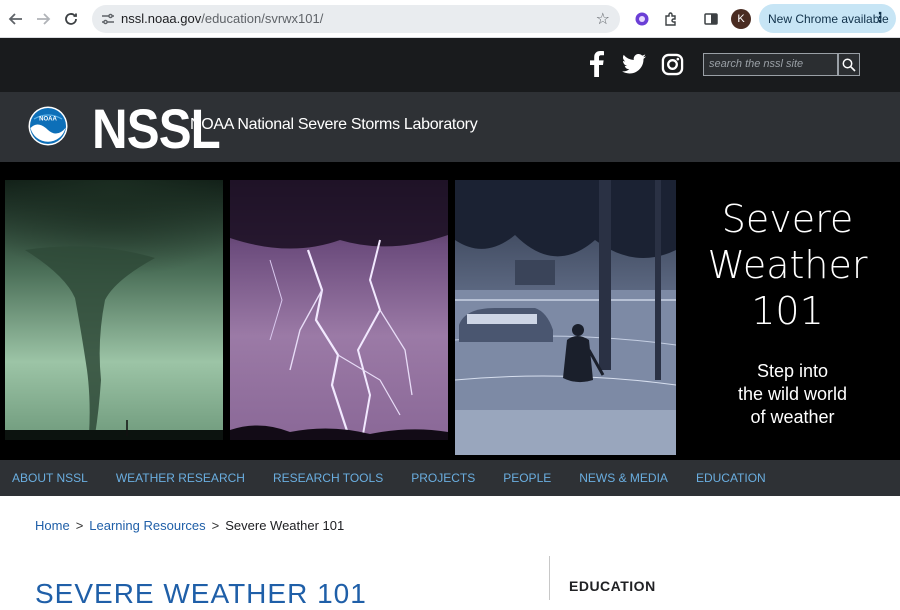 This screenshot has width=900, height=610. Describe the element at coordinates (880, 17) in the screenshot. I see `more-menu-icon: ⋮` at that location.